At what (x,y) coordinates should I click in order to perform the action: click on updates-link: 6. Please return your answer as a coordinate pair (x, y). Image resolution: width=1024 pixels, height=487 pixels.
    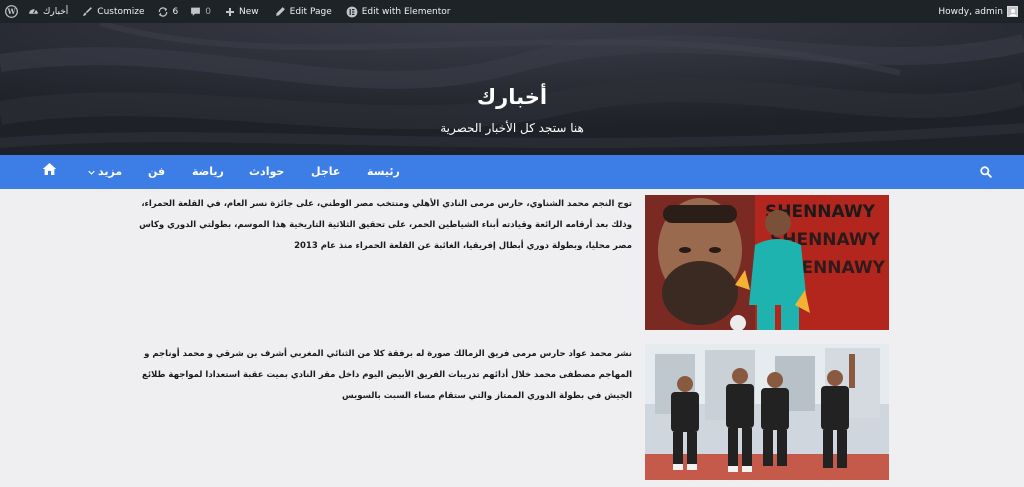
    Looking at the image, I should click on (168, 11).